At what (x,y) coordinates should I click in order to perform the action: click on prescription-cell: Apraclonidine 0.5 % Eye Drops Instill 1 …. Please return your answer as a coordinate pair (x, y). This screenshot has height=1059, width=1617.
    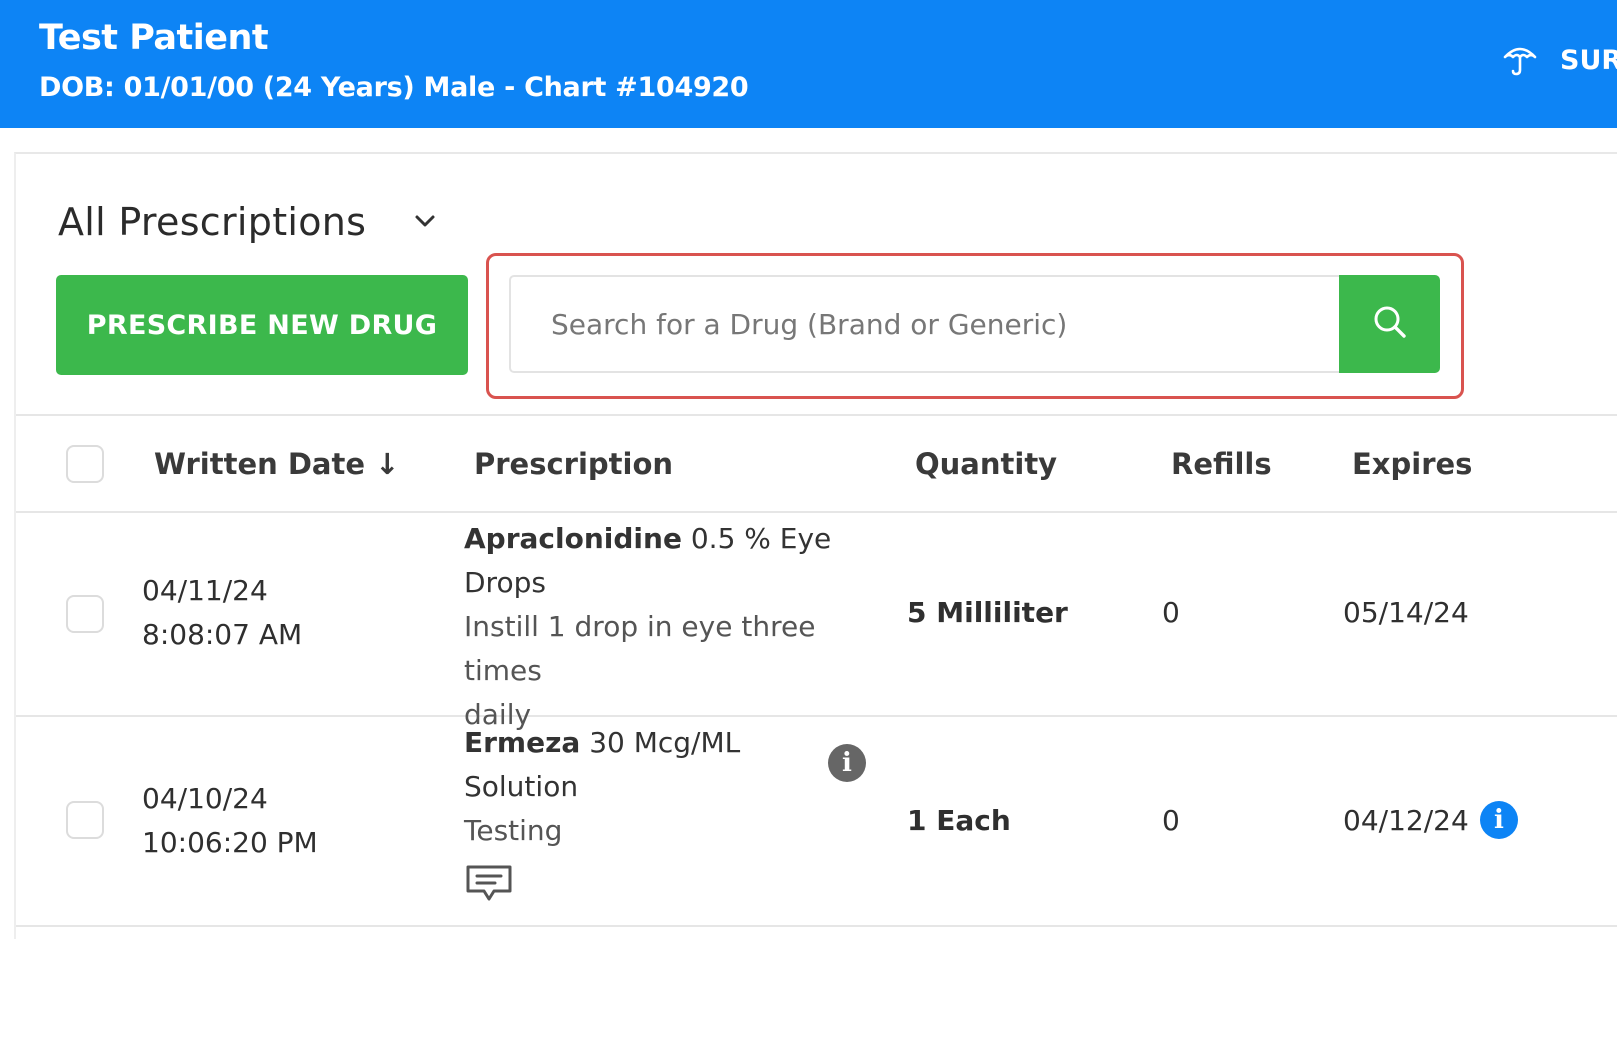
    Looking at the image, I should click on (674, 627).